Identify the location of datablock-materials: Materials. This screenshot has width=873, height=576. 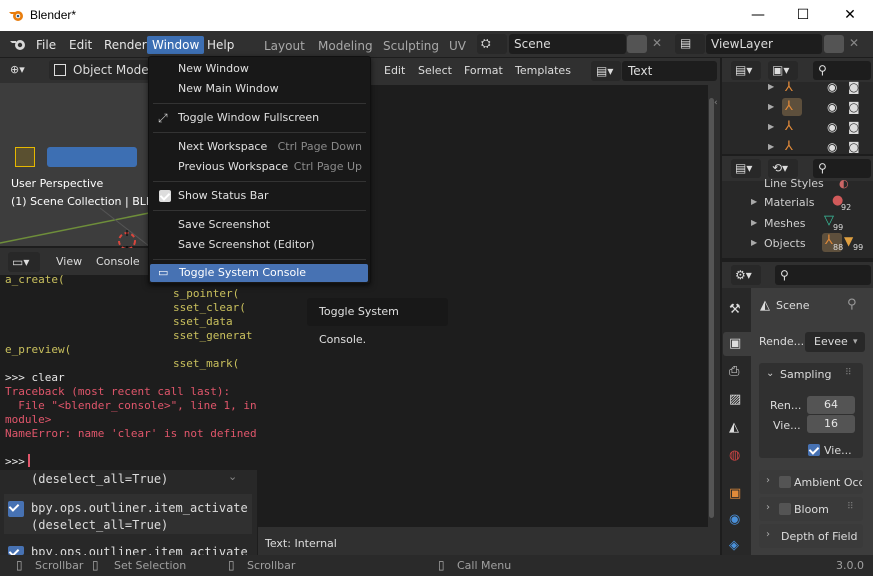
(789, 202).